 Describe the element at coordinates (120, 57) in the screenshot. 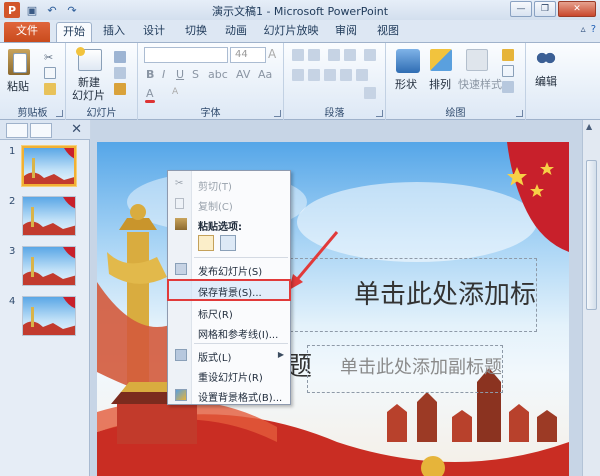

I see `layout-icon` at that location.